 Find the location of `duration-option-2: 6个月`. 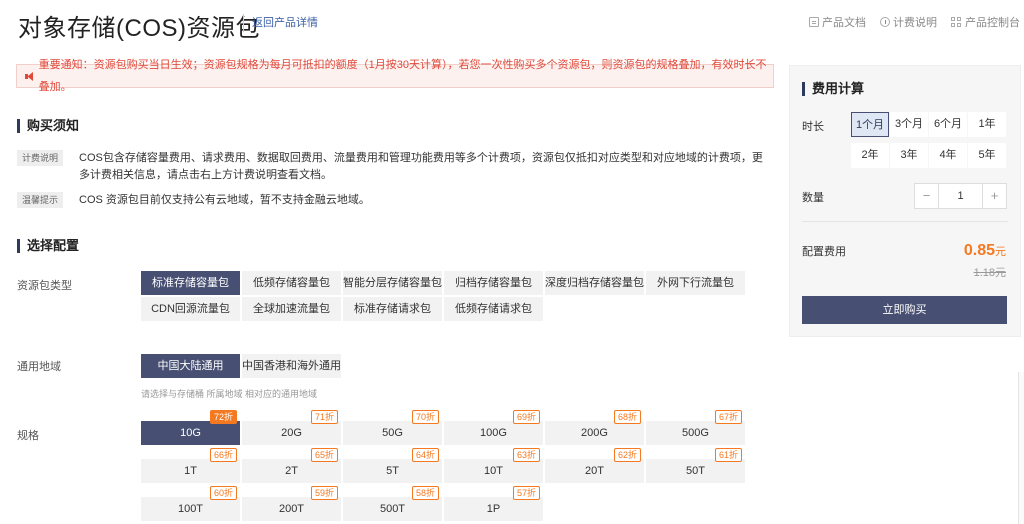

duration-option-2: 6个月 is located at coordinates (948, 124).